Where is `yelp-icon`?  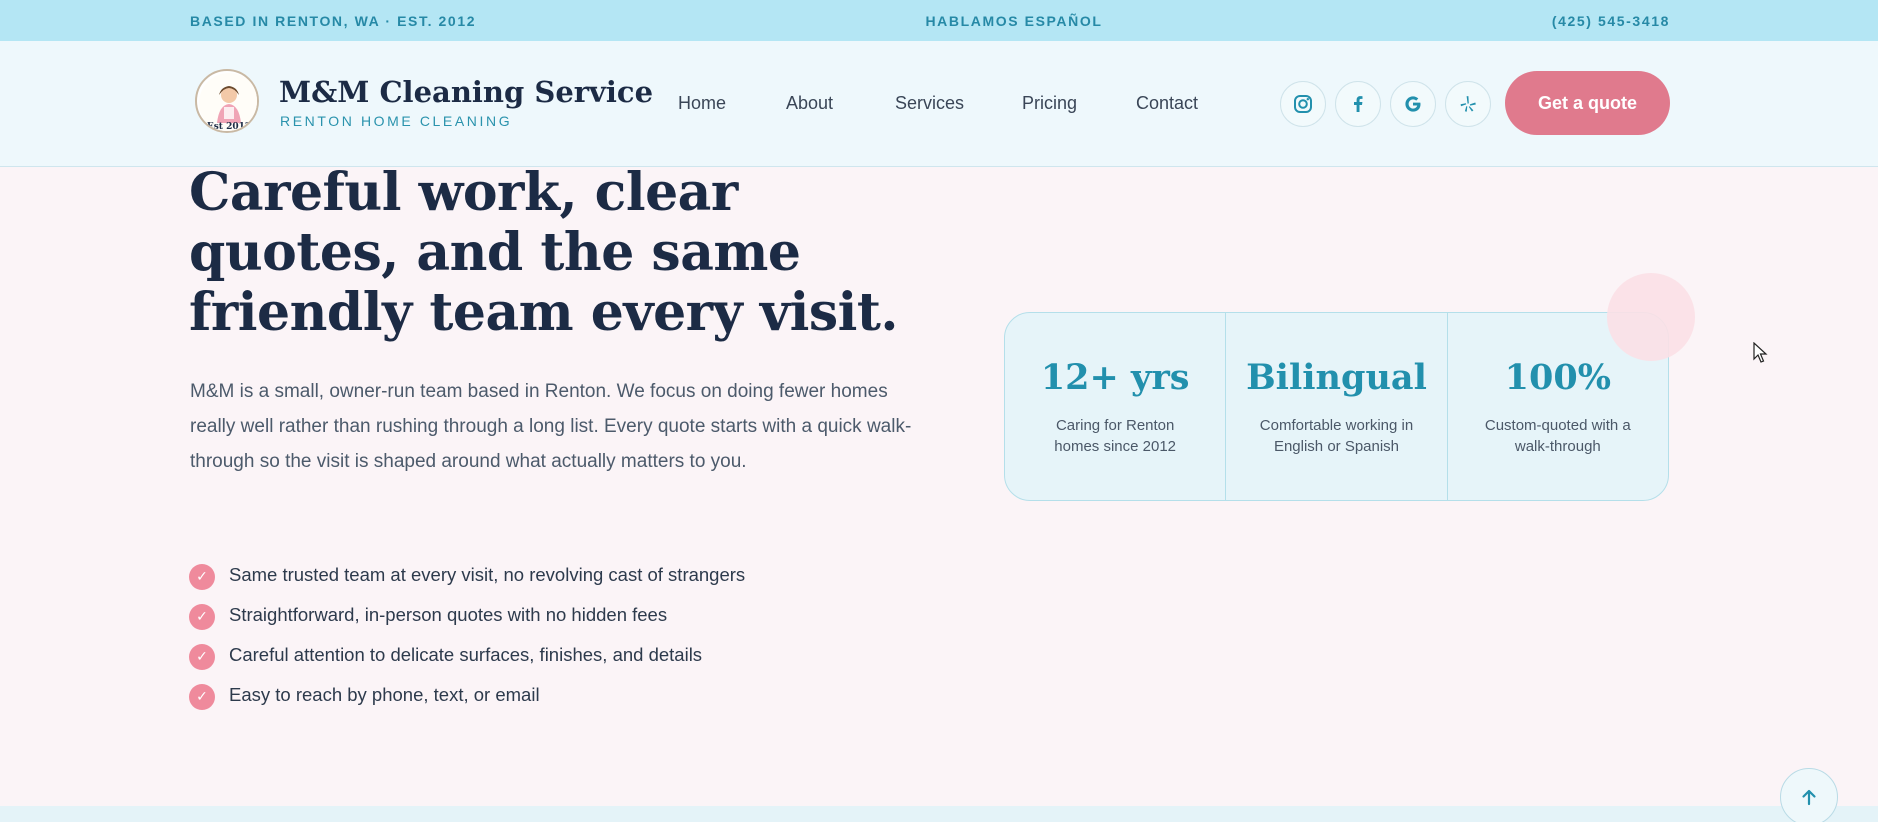 yelp-icon is located at coordinates (1468, 104).